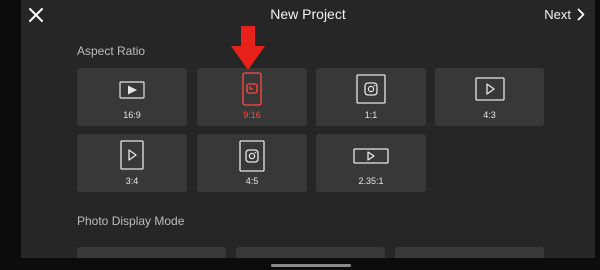 This screenshot has width=600, height=270. What do you see at coordinates (371, 115) in the screenshot?
I see `aspect-ratio-label: 1:1` at bounding box center [371, 115].